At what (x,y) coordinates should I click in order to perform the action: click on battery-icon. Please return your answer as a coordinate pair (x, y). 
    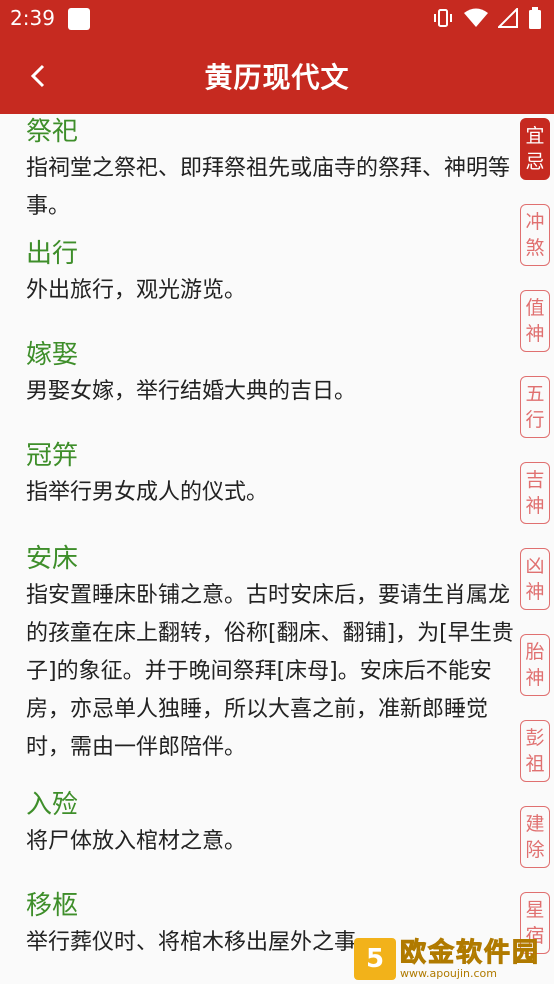
    Looking at the image, I should click on (535, 18).